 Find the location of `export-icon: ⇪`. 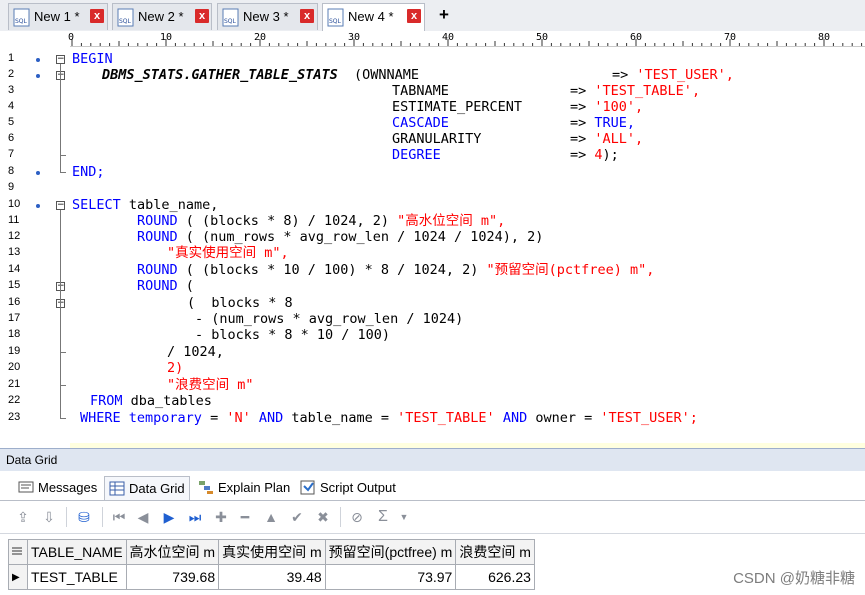

export-icon: ⇪ is located at coordinates (23, 517).